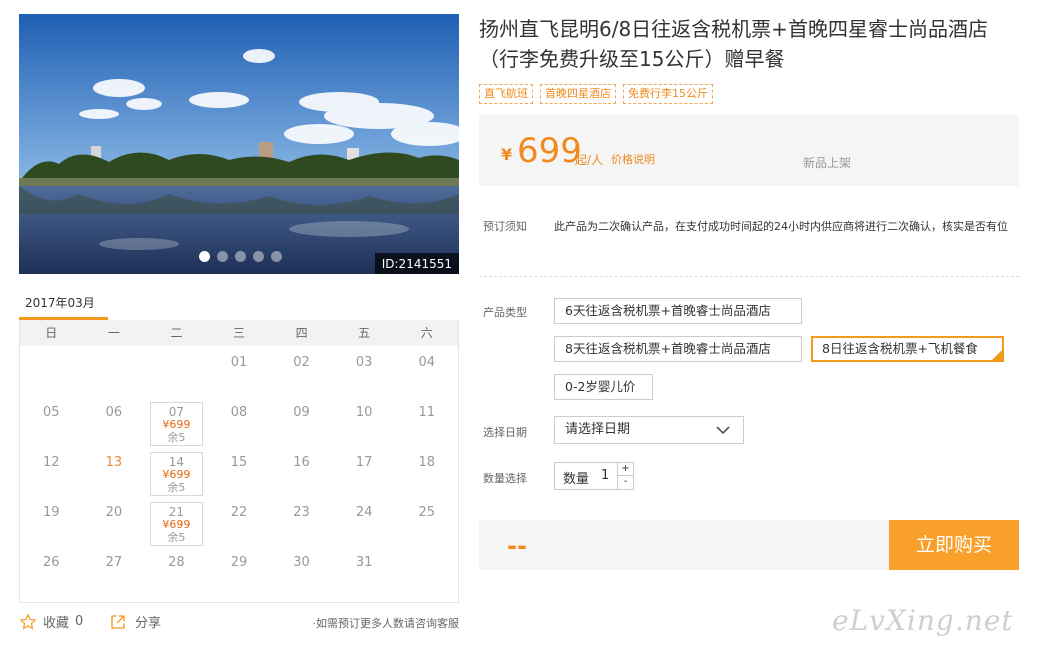 Image resolution: width=1037 pixels, height=656 pixels. What do you see at coordinates (239, 333) in the screenshot?
I see `weekday-label: 三` at bounding box center [239, 333].